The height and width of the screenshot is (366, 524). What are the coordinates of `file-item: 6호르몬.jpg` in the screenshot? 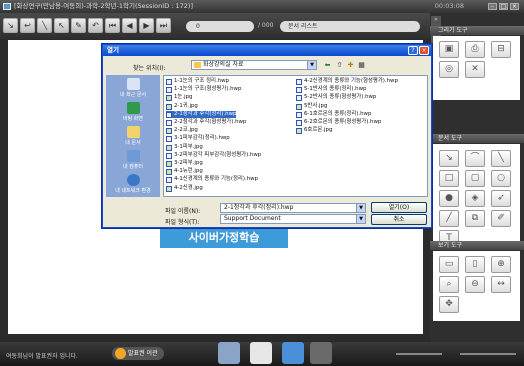 It's located at (314, 131).